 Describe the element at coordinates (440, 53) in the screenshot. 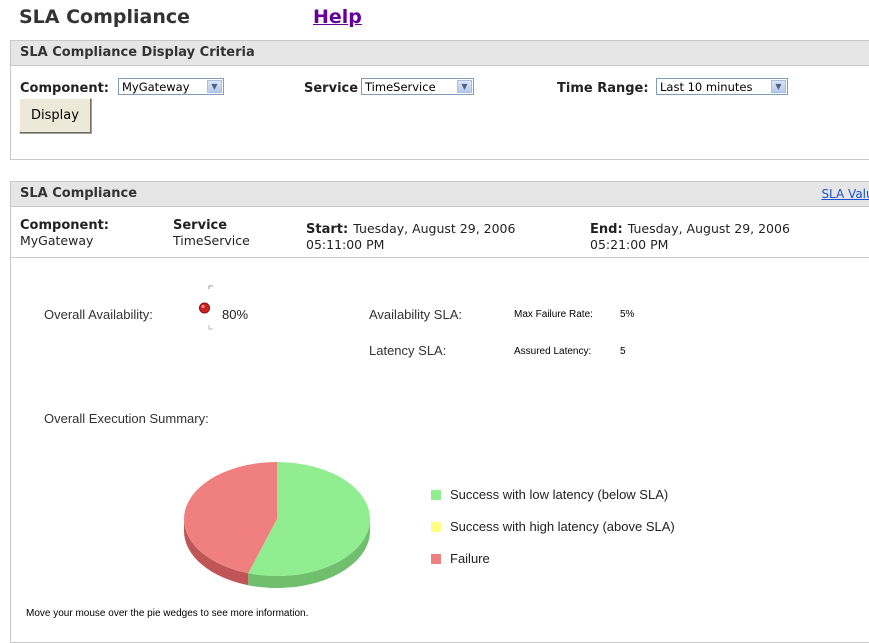

I see `criteria-panel-title: SLA Compliance Display Criteria` at that location.